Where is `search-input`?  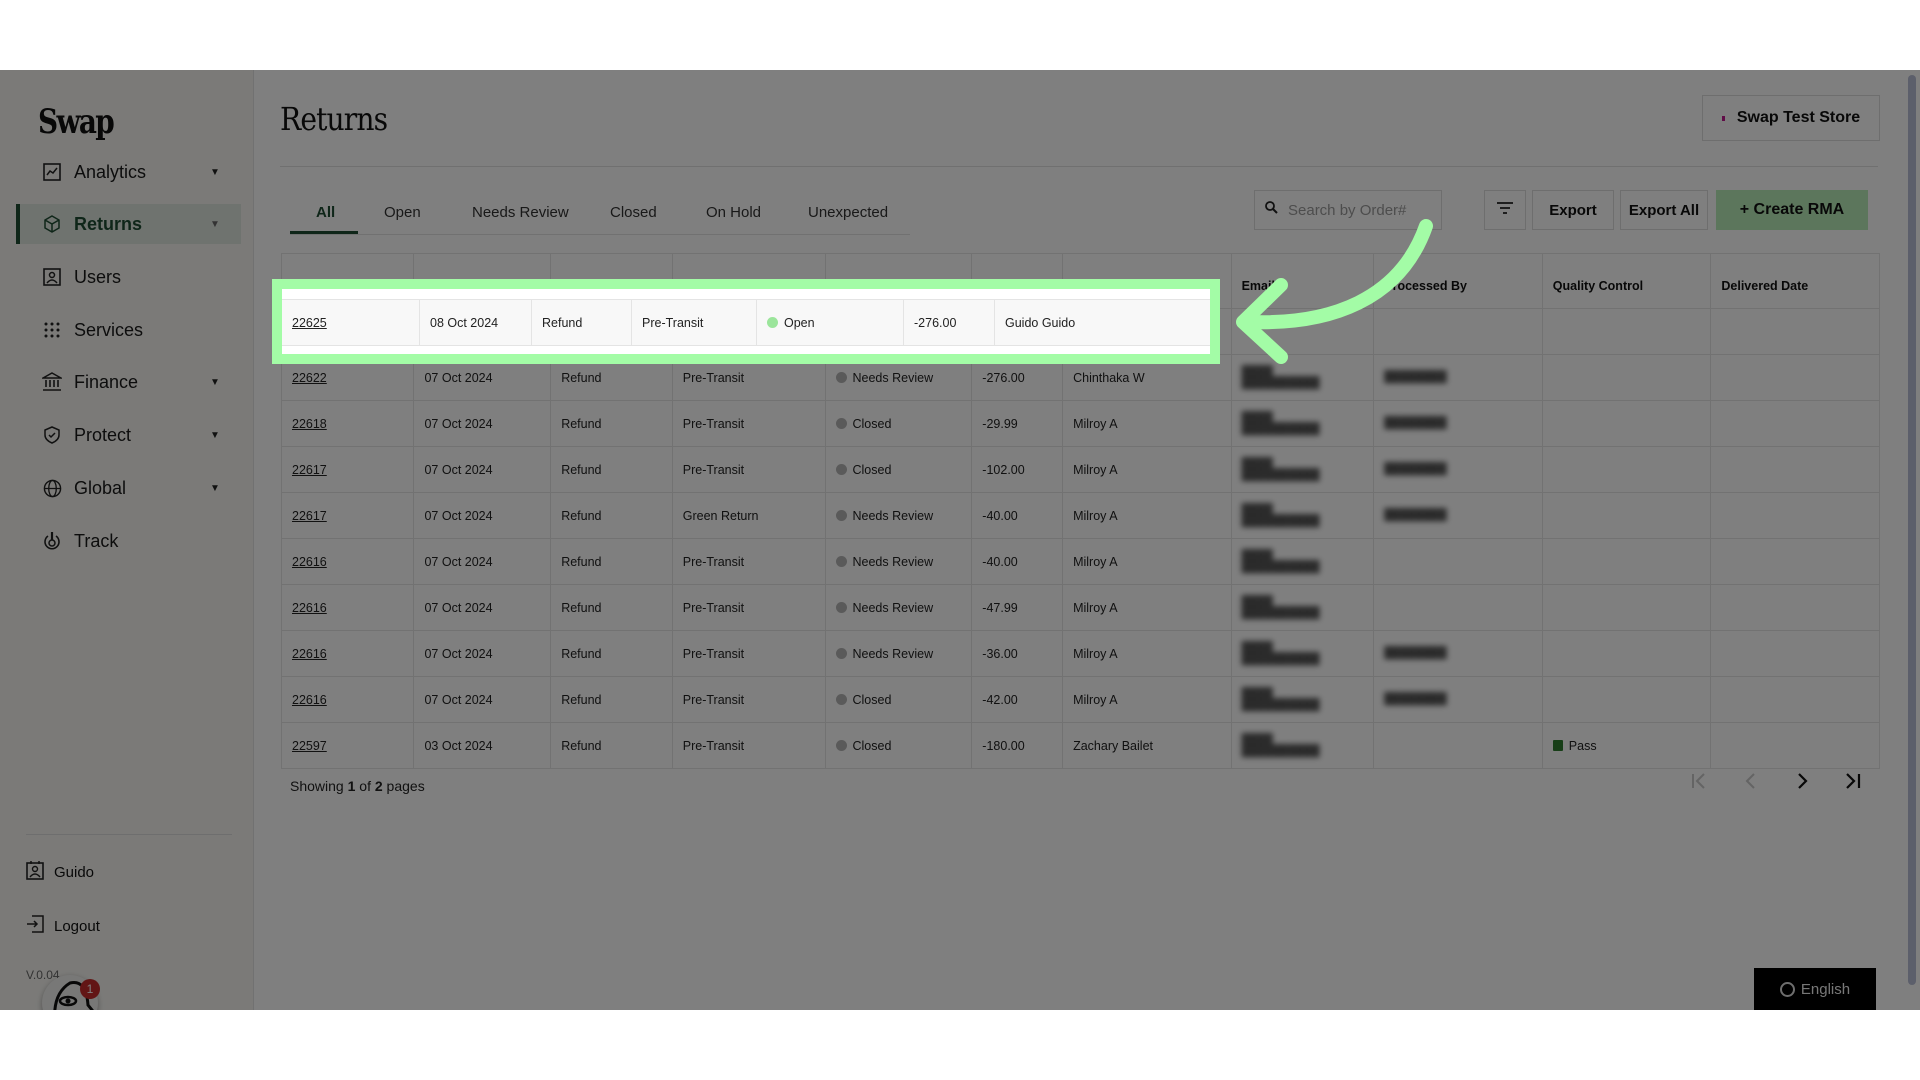
search-input is located at coordinates (1363, 210).